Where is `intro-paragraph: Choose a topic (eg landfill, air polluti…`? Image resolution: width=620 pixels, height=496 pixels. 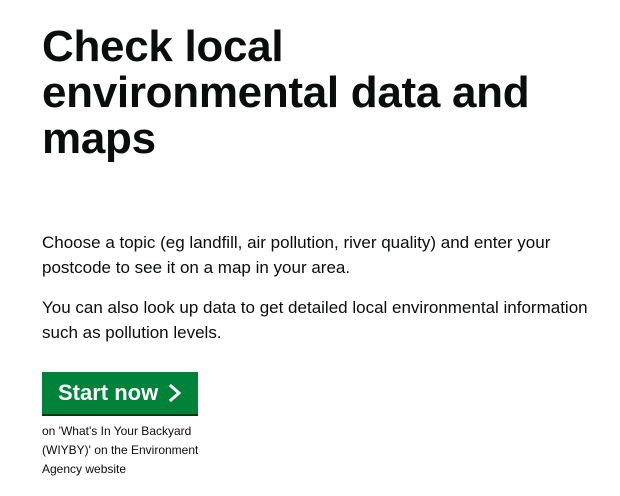
intro-paragraph: Choose a topic (eg landfill, air polluti… is located at coordinates (296, 255).